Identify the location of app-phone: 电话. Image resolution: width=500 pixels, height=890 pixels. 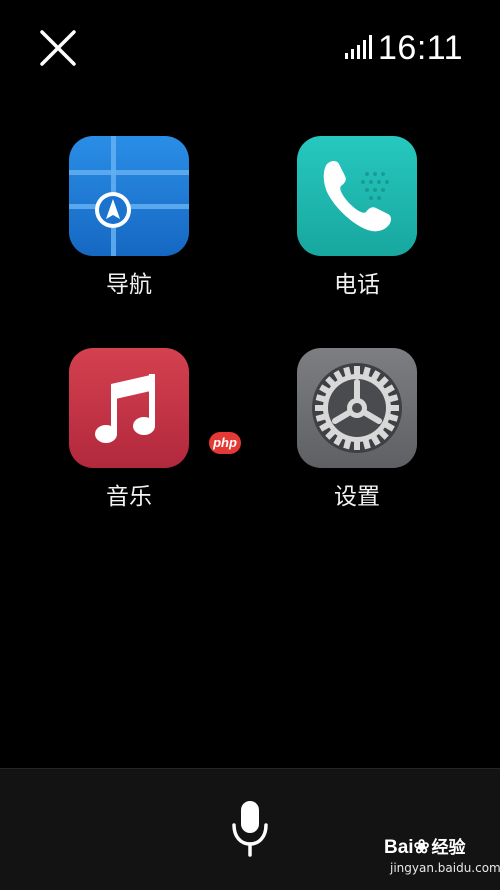
(357, 226).